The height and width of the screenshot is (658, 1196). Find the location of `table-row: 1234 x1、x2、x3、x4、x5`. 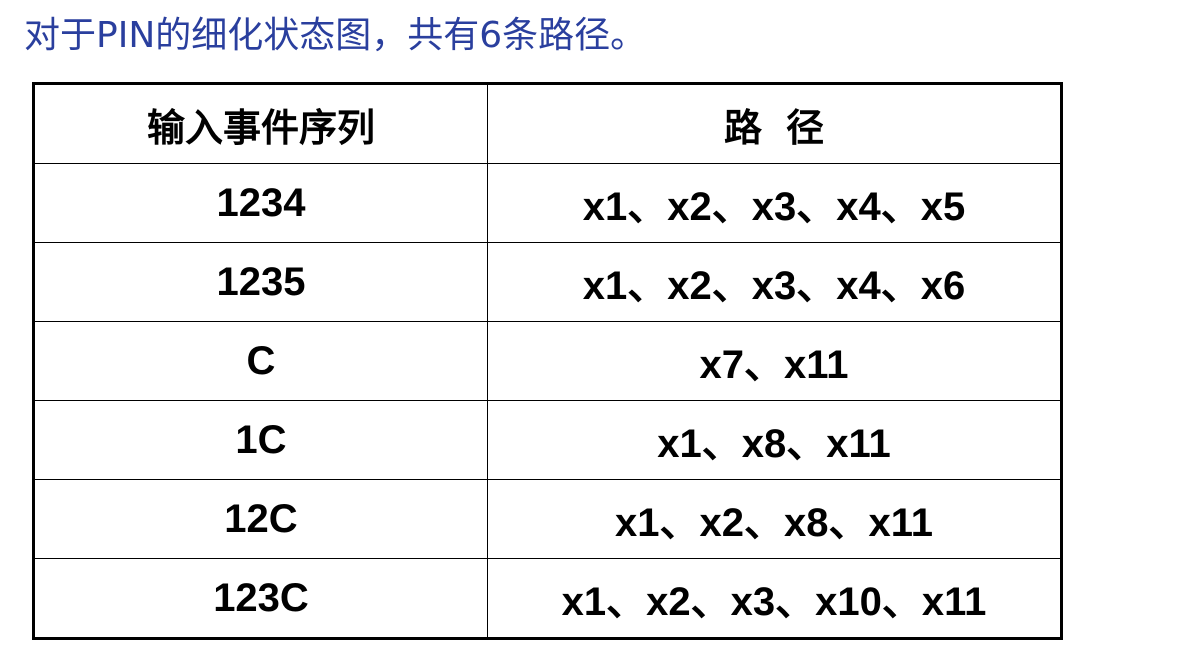

table-row: 1234 x1、x2、x3、x4、x5 is located at coordinates (547, 203).